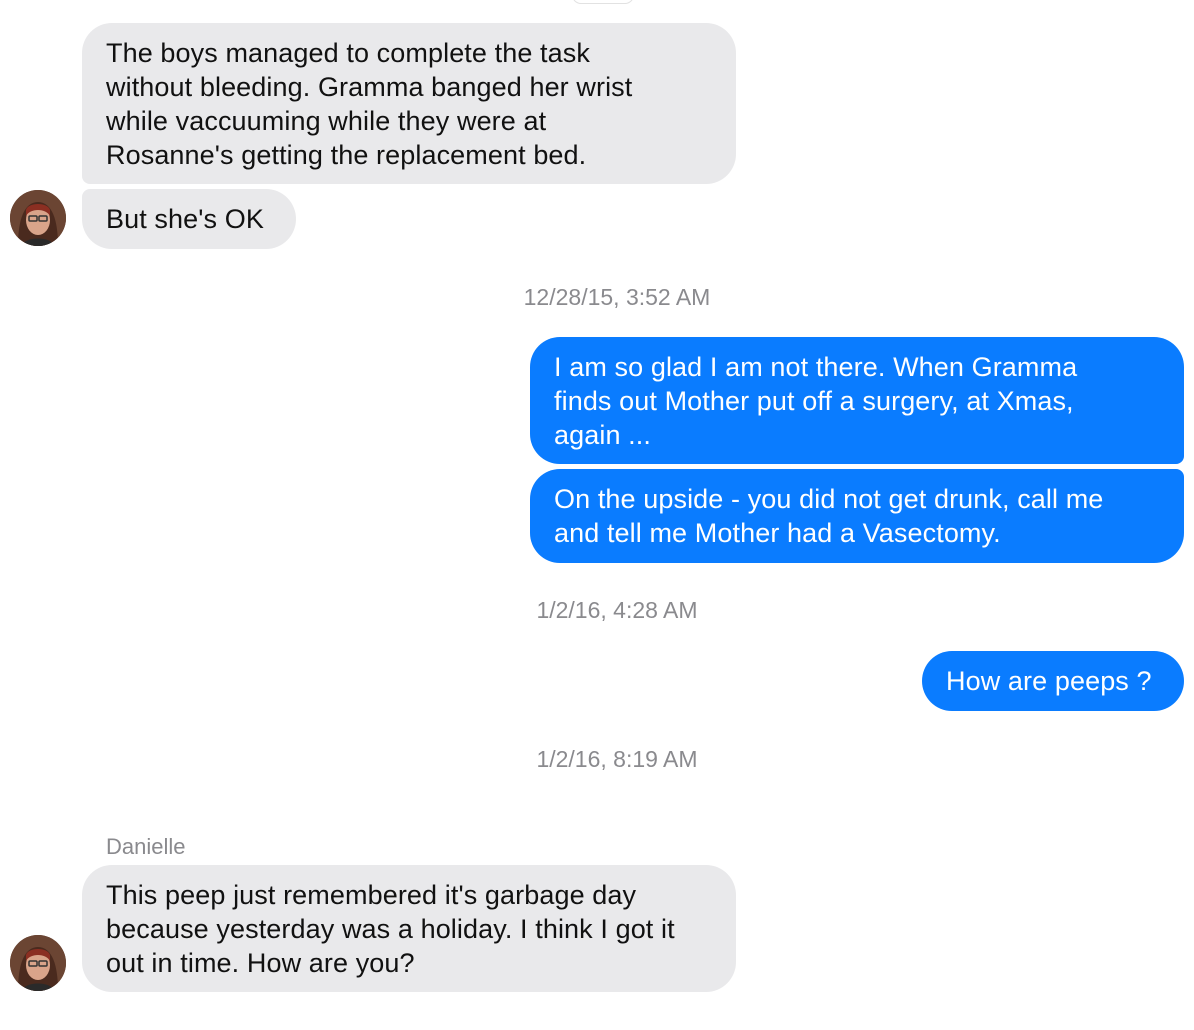 This screenshot has height=1030, width=1194. I want to click on sender-name: Danielle, so click(146, 846).